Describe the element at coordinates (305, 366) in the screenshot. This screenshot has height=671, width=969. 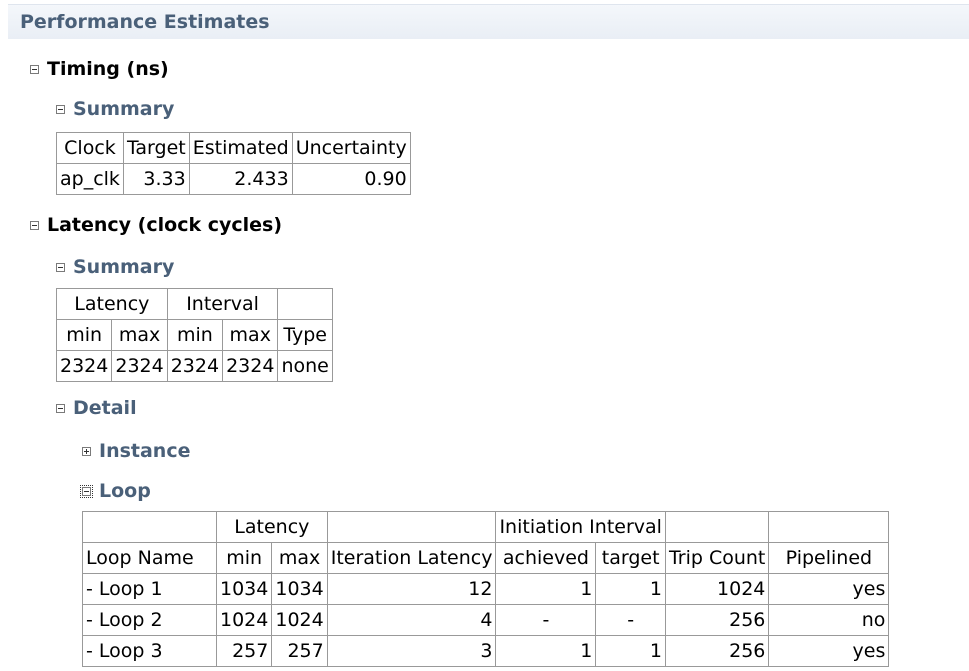
I see `table-cell: none` at that location.